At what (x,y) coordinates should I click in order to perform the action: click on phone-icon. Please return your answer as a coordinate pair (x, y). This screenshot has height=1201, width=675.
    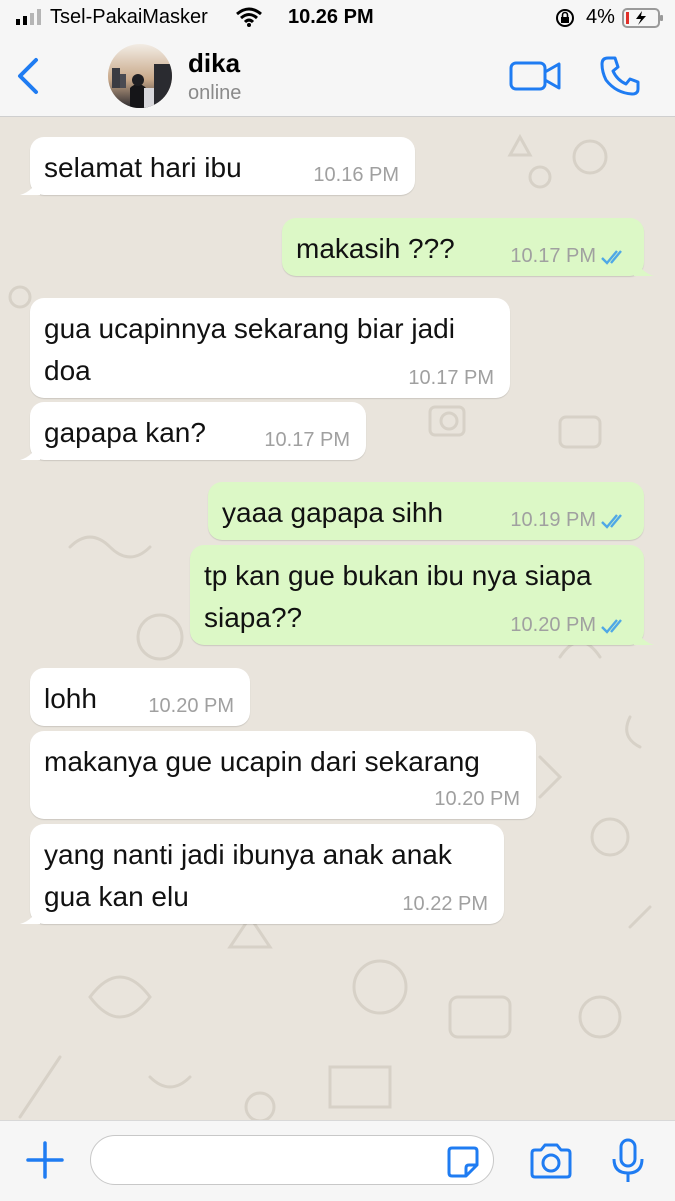
    Looking at the image, I should click on (620, 76).